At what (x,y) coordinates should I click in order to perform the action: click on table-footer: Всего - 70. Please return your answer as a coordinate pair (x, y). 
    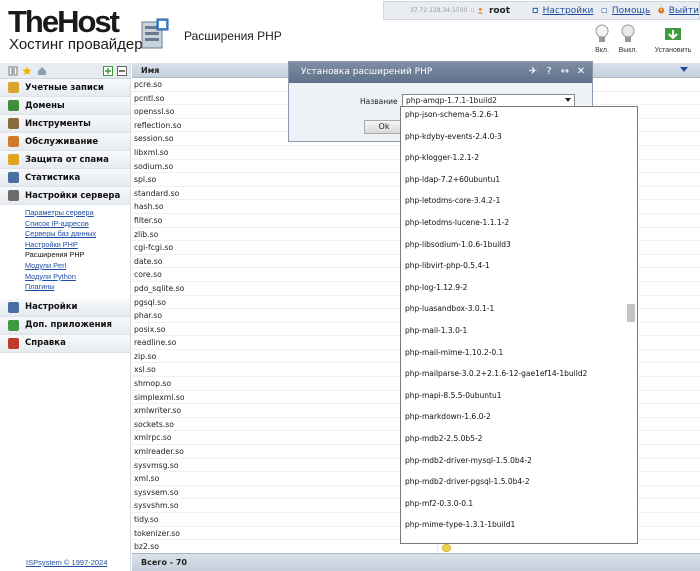
    Looking at the image, I should click on (416, 562).